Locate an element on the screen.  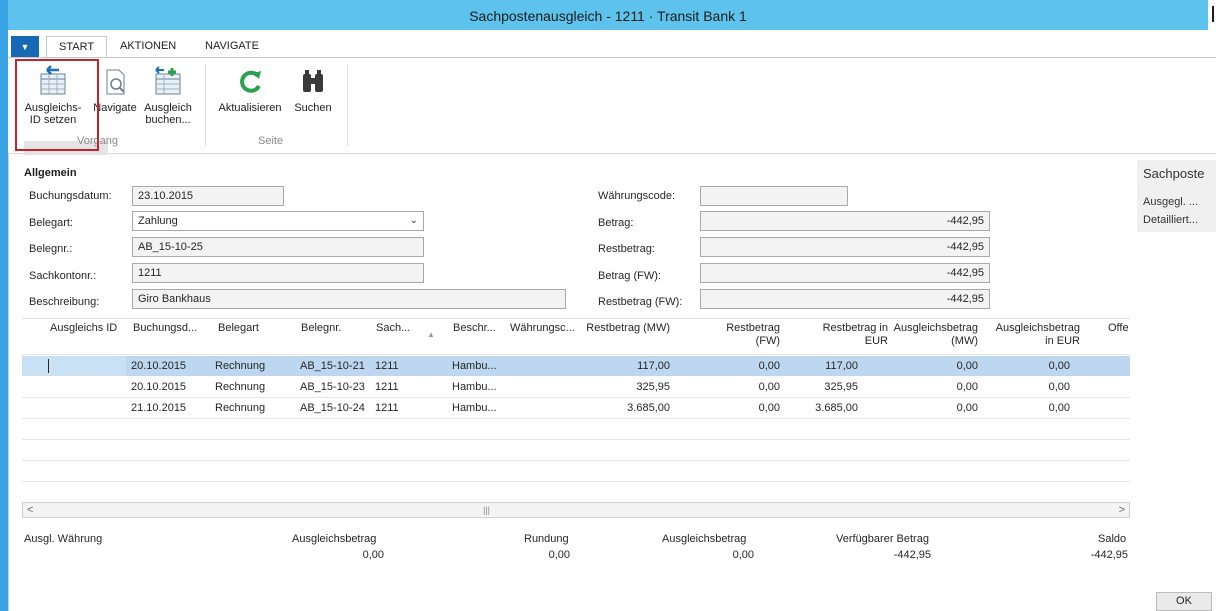
waehrungscode-field is located at coordinates (774, 196).